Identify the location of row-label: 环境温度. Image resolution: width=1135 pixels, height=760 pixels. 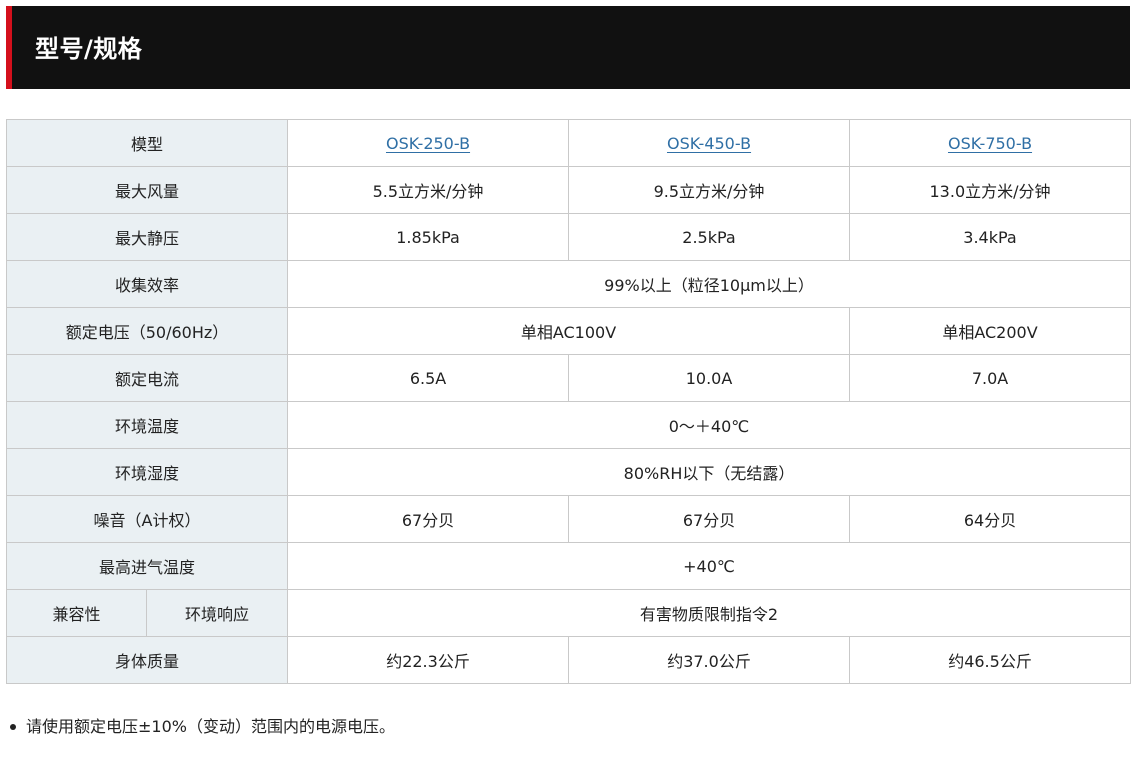
(147, 425).